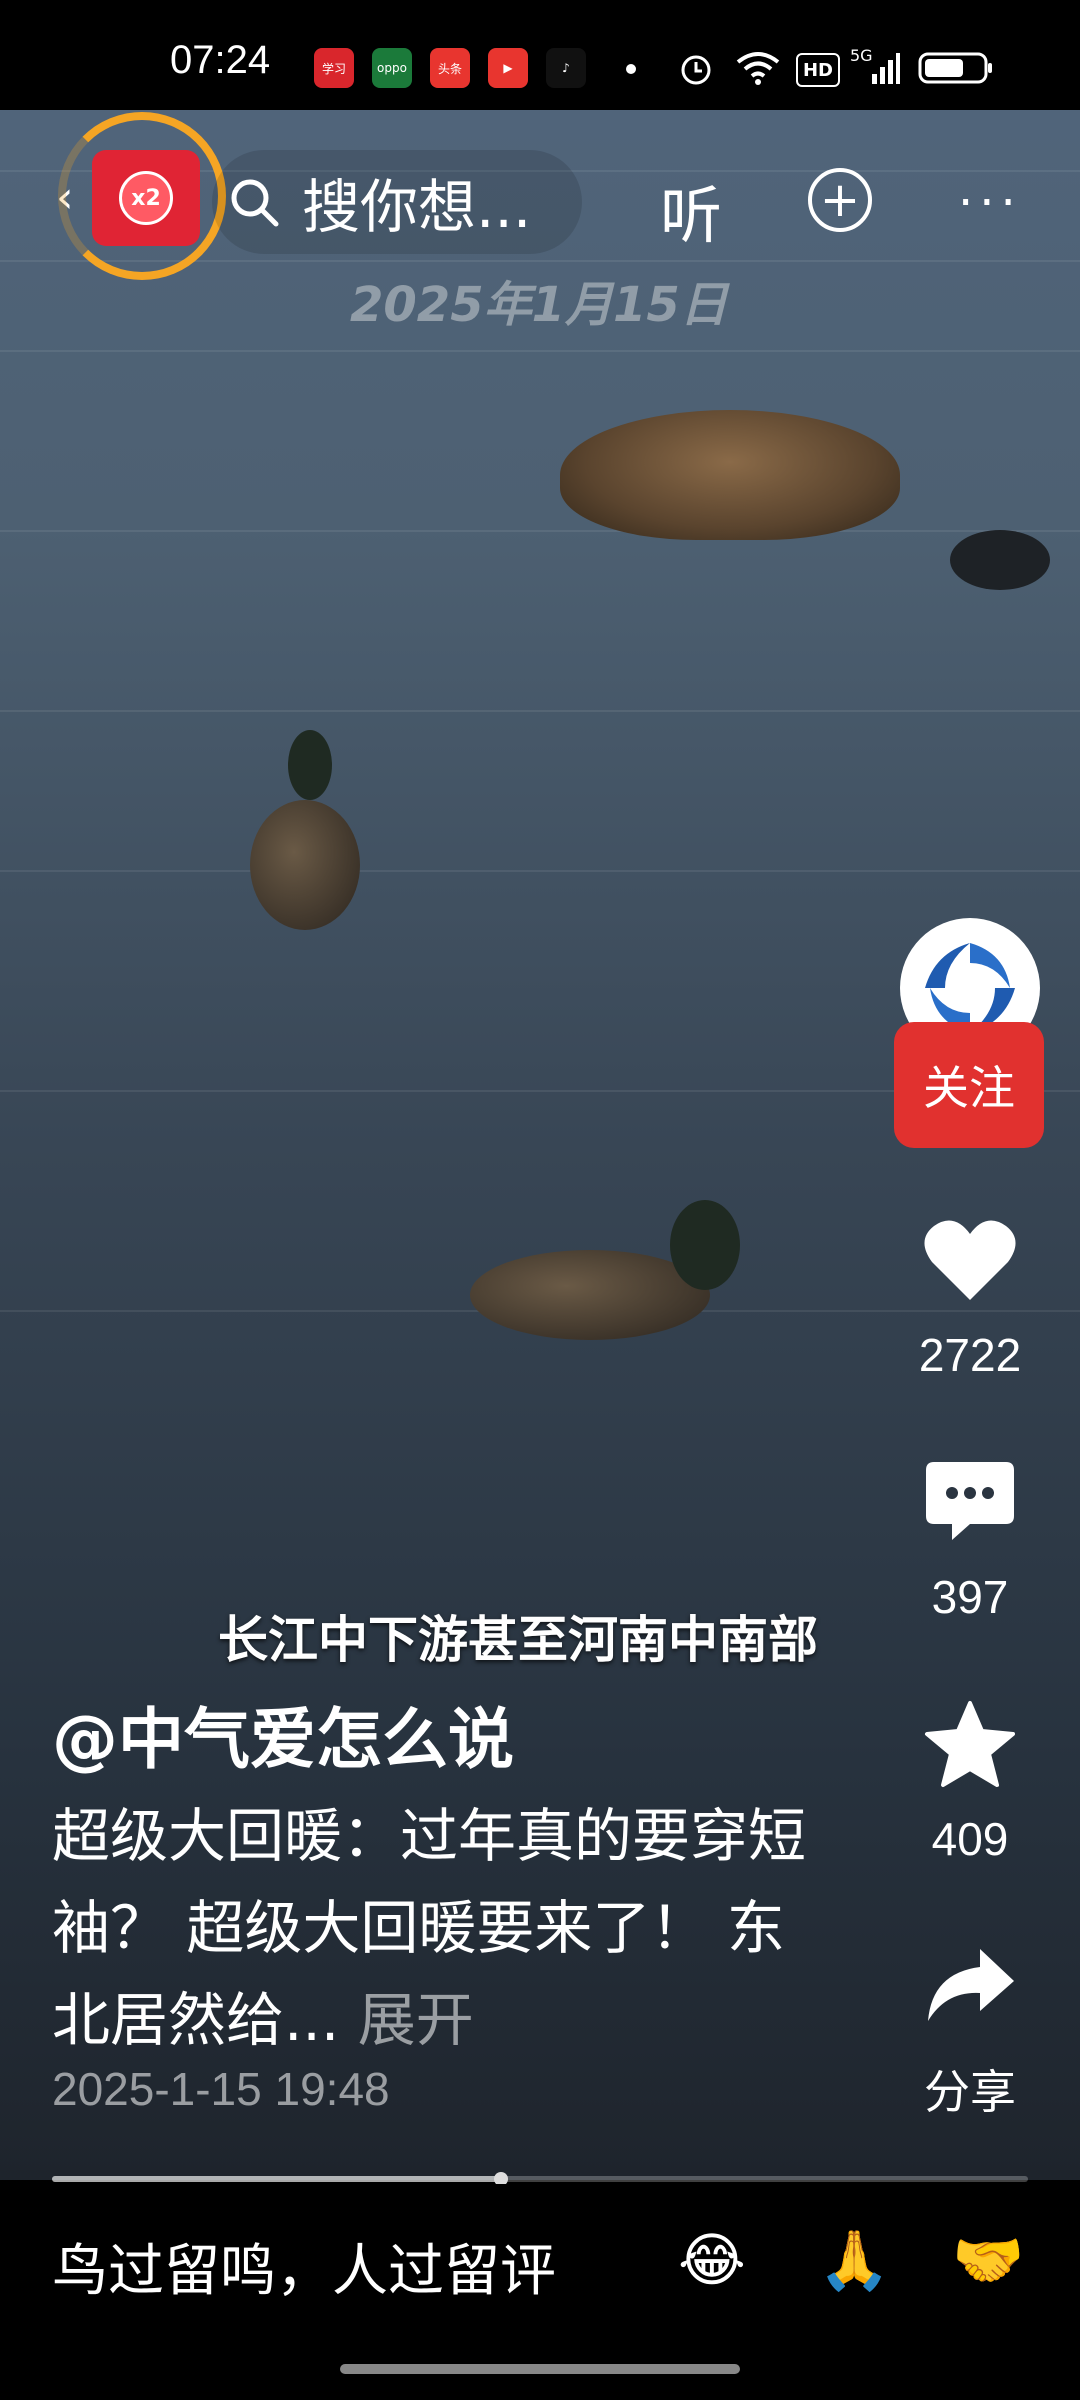 This screenshot has height=2400, width=1080. I want to click on post-description: 超级大回暖：过年真的要穿短袖？ 超级大回暖要来了！ 东北居然给... 展开, so click(432, 1928).